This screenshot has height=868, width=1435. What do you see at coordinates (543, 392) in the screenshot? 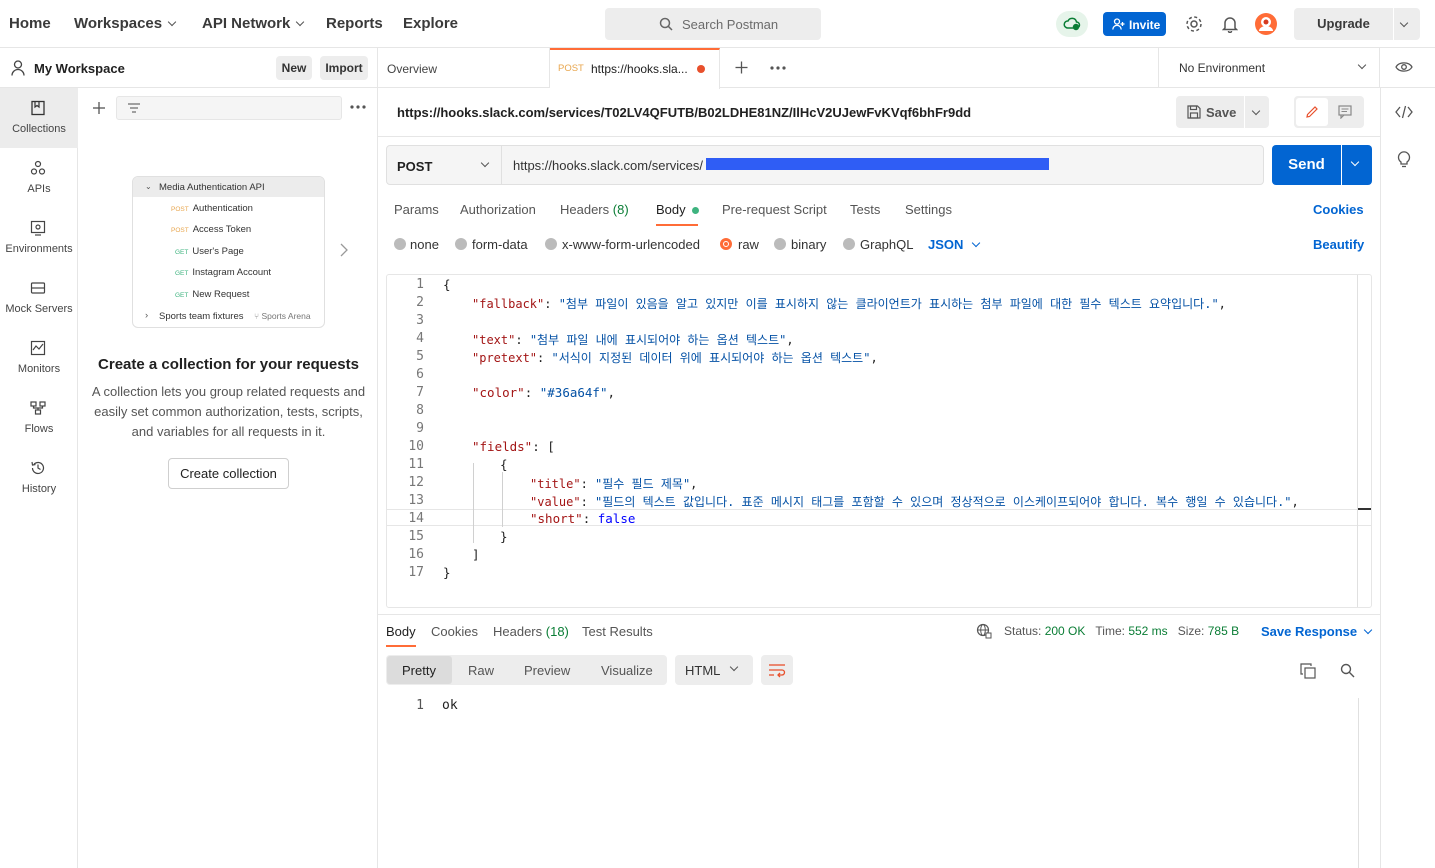
I see `code-line: "color": "#36a64f",` at bounding box center [543, 392].